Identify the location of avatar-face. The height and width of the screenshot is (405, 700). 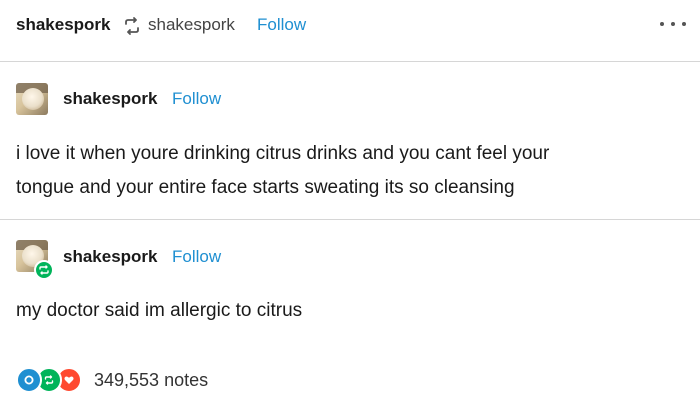
(33, 99).